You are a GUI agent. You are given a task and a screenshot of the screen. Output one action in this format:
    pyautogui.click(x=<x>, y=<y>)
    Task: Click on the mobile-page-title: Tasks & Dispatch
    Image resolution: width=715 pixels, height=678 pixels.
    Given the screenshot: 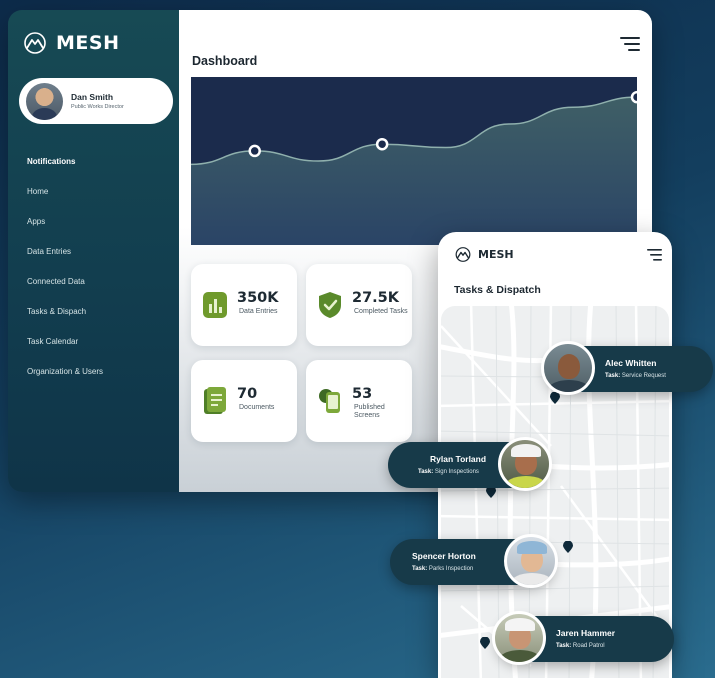 What is the action you would take?
    pyautogui.click(x=497, y=290)
    